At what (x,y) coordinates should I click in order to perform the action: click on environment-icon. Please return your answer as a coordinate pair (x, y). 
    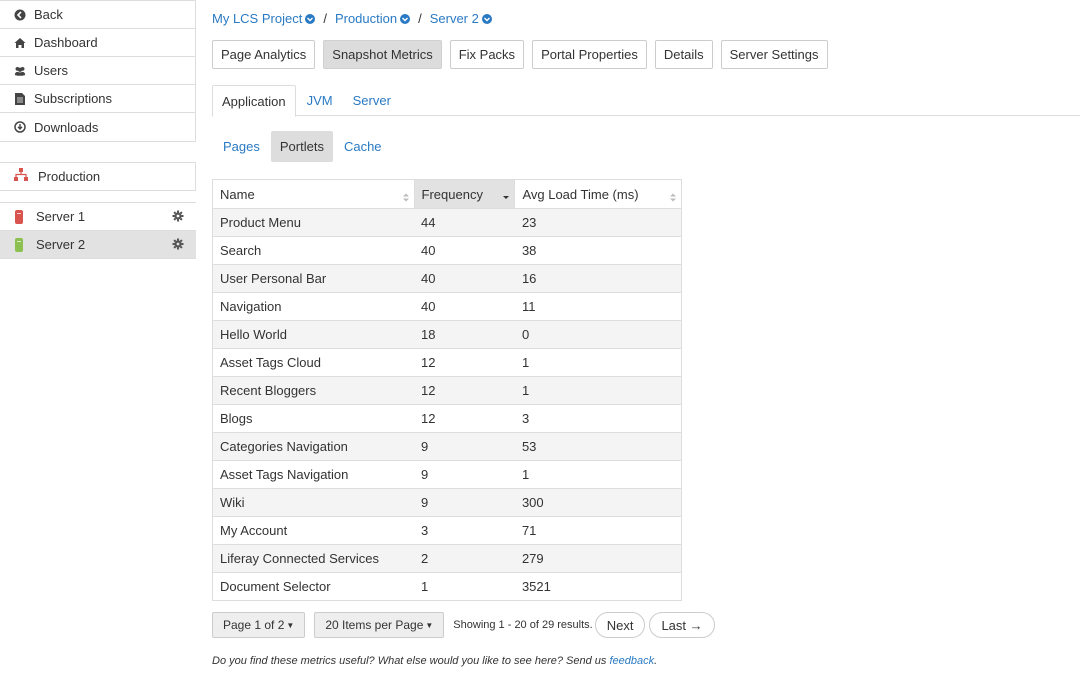
    Looking at the image, I should click on (21, 176).